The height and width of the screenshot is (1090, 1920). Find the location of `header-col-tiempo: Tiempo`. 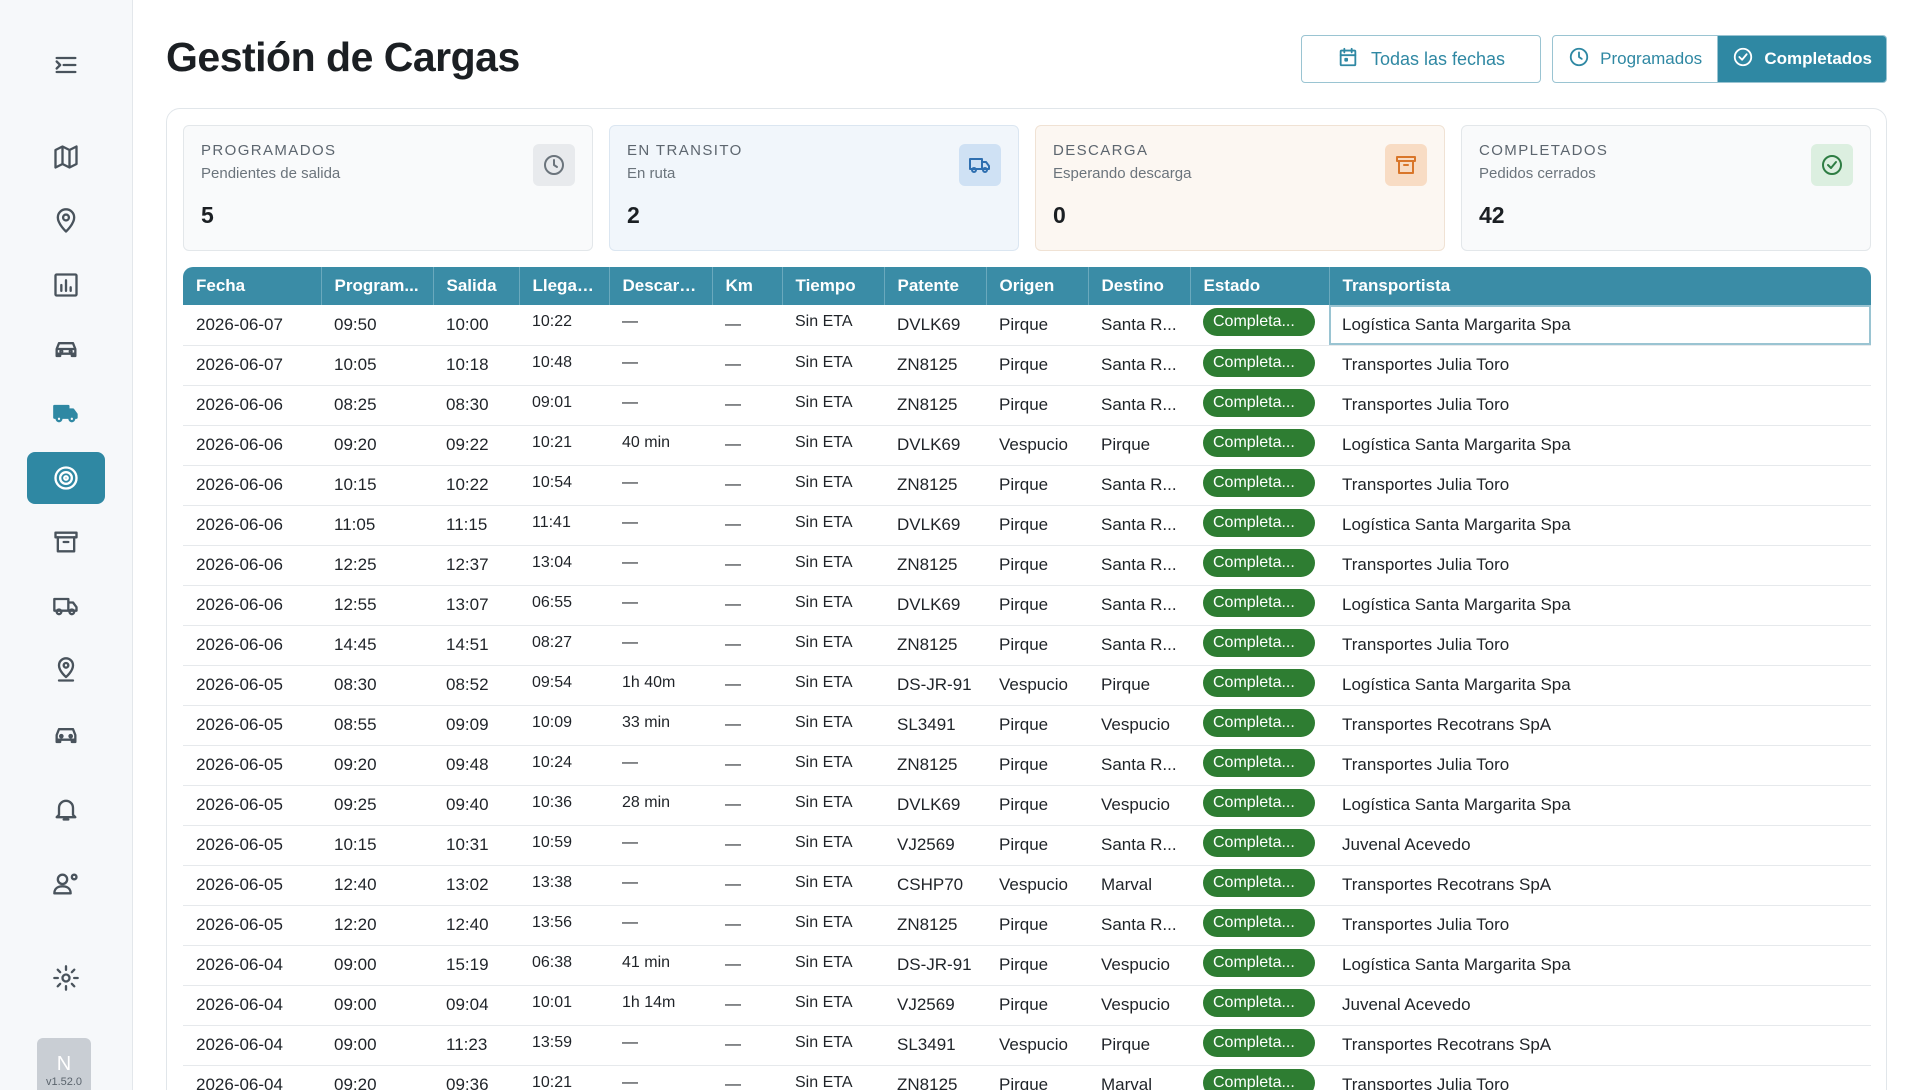

header-col-tiempo: Tiempo is located at coordinates (833, 286).